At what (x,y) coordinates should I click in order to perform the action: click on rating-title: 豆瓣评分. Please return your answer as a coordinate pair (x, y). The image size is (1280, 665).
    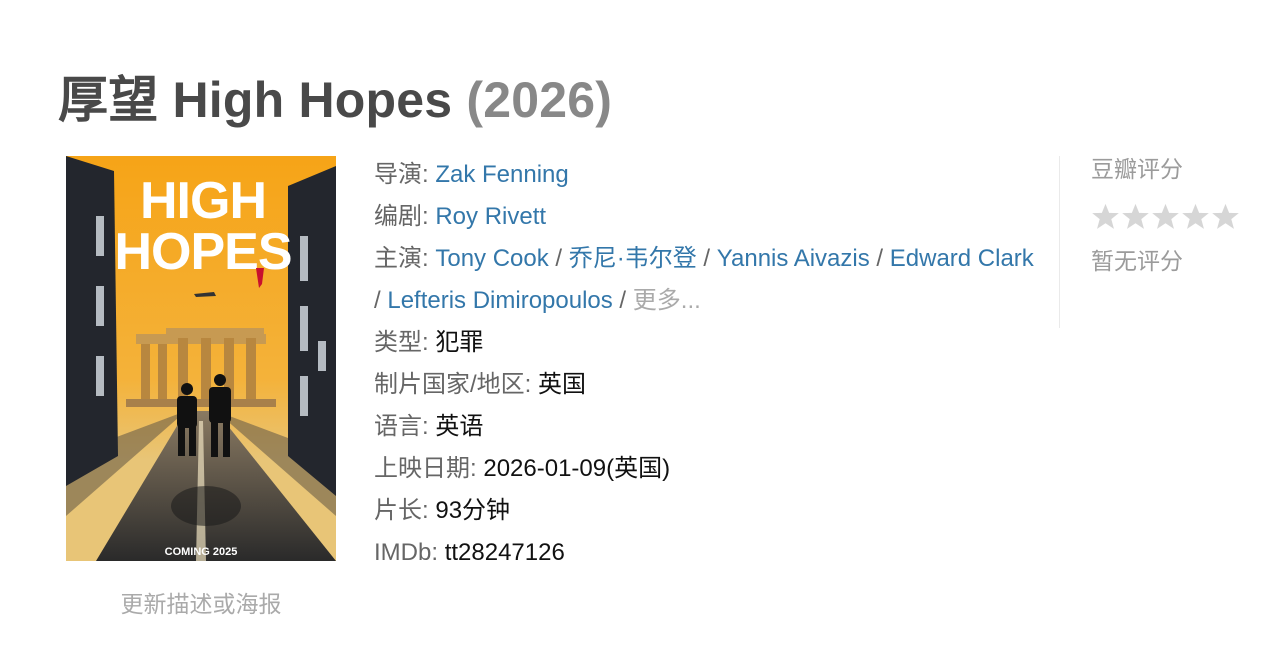
    Looking at the image, I should click on (1137, 169).